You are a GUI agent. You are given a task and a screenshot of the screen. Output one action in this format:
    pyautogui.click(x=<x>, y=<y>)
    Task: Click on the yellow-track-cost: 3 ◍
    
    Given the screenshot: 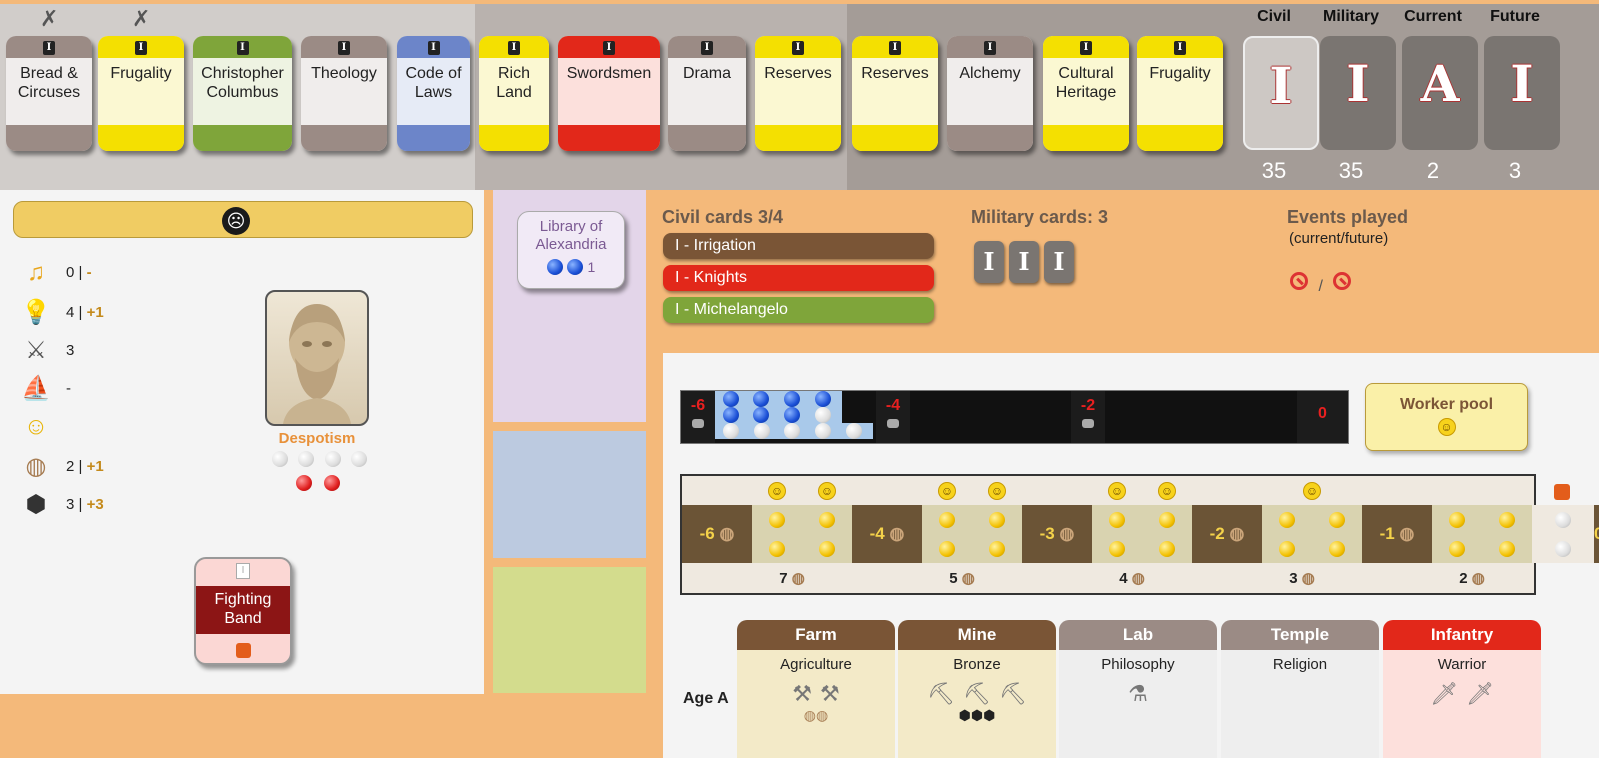 What is the action you would take?
    pyautogui.click(x=1302, y=578)
    